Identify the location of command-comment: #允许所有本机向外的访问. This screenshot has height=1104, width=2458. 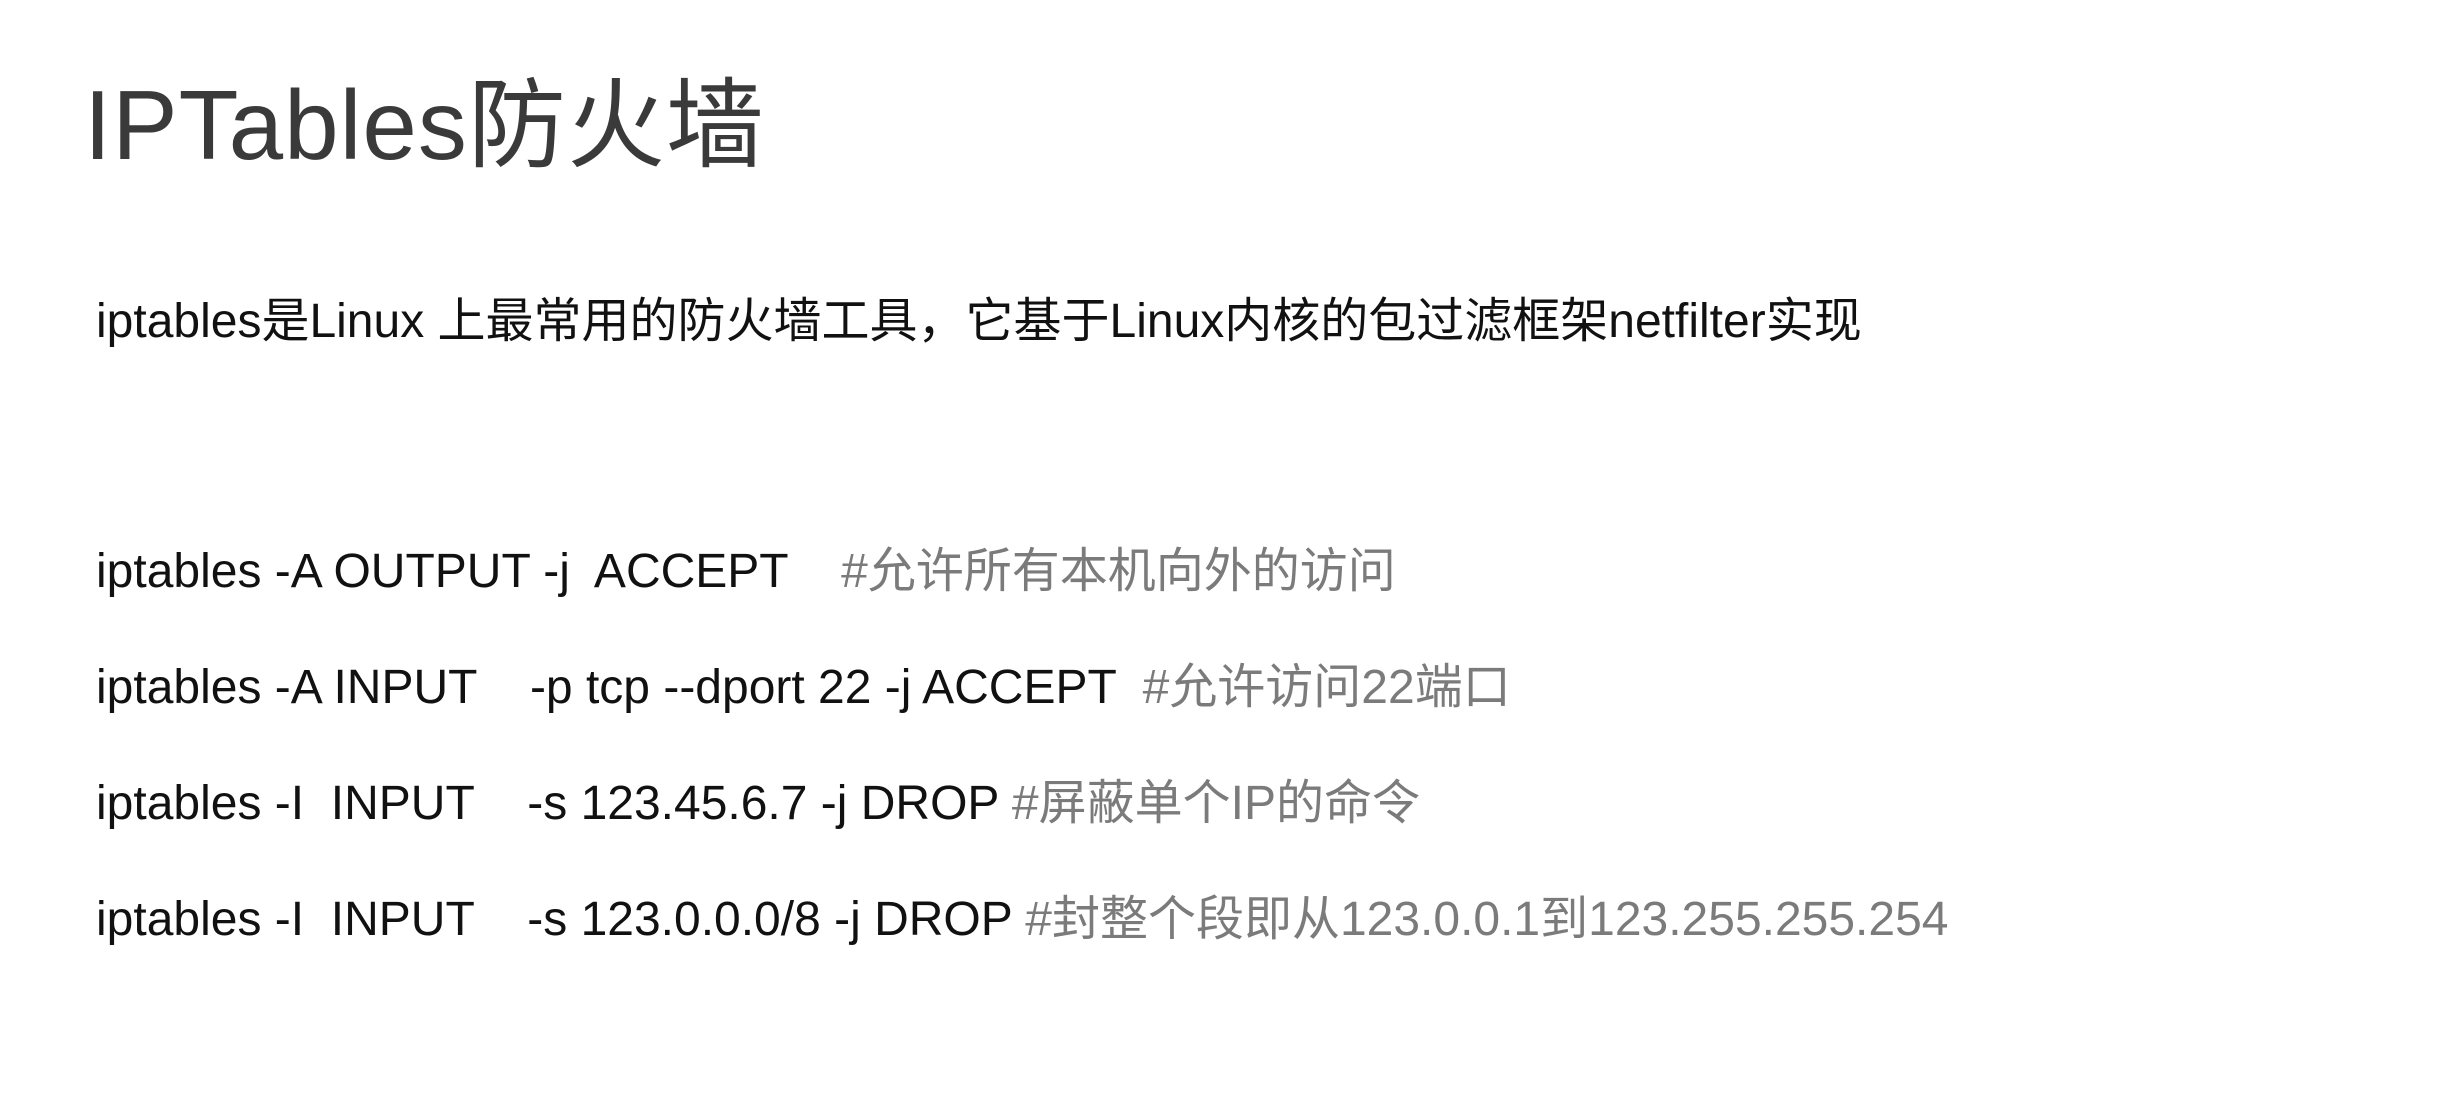
(1118, 571).